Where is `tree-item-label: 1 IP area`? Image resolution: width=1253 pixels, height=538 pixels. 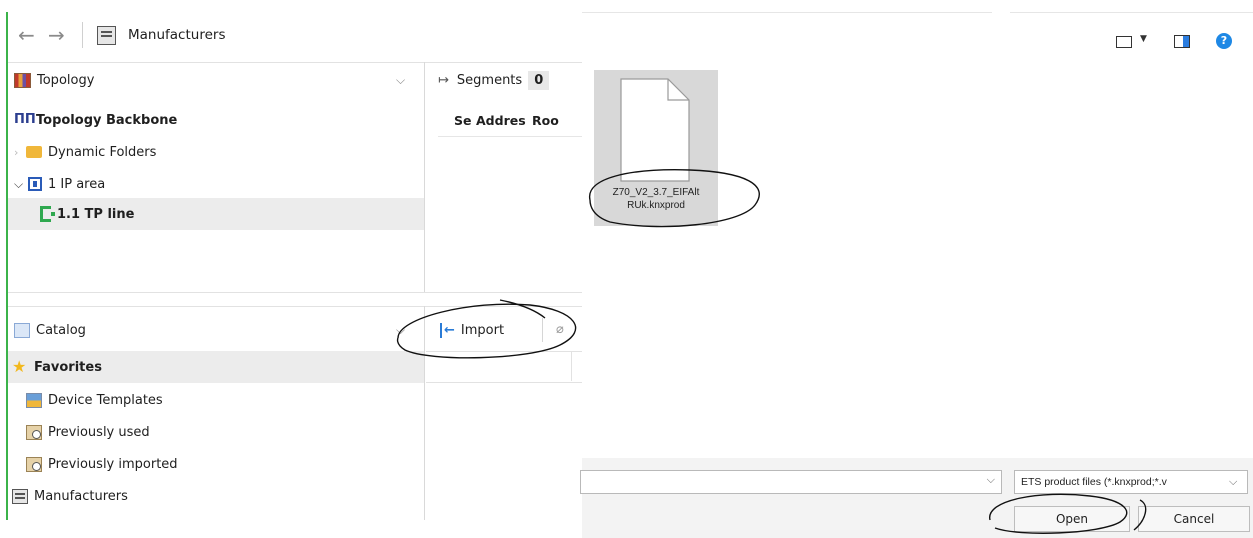 tree-item-label: 1 IP area is located at coordinates (77, 184).